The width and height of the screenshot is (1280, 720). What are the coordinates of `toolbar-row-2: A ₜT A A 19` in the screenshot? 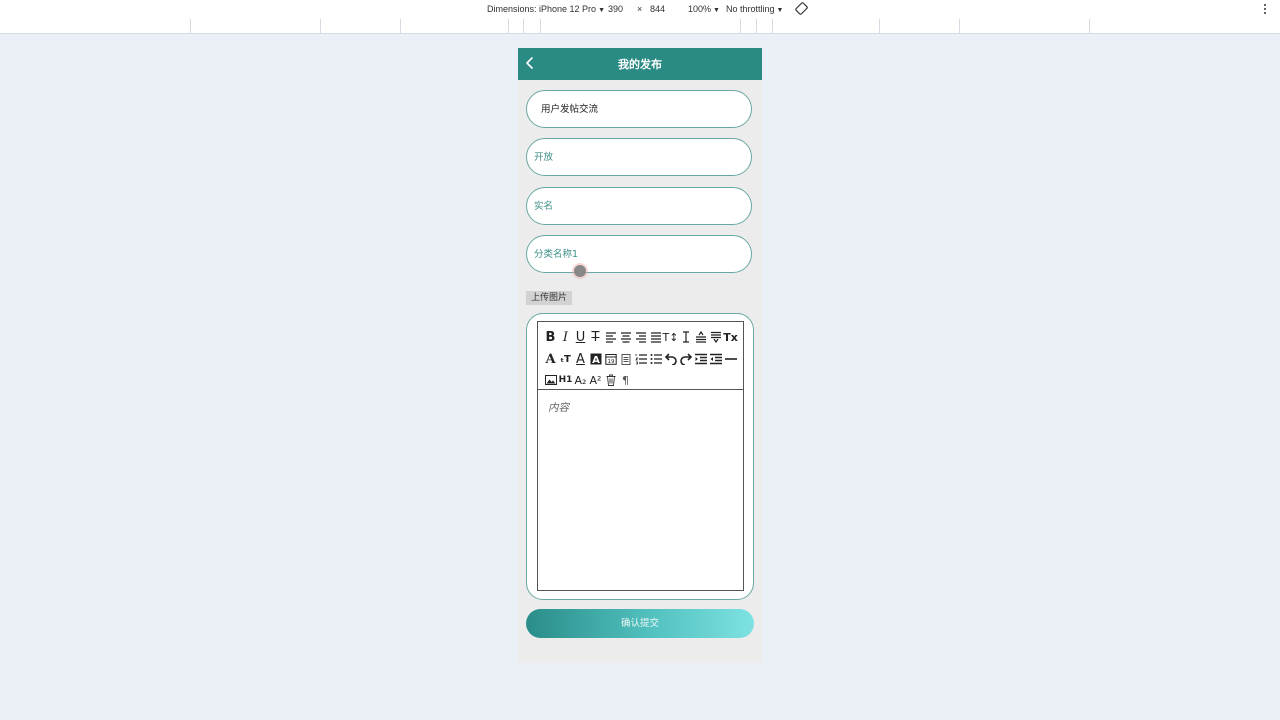 It's located at (640, 359).